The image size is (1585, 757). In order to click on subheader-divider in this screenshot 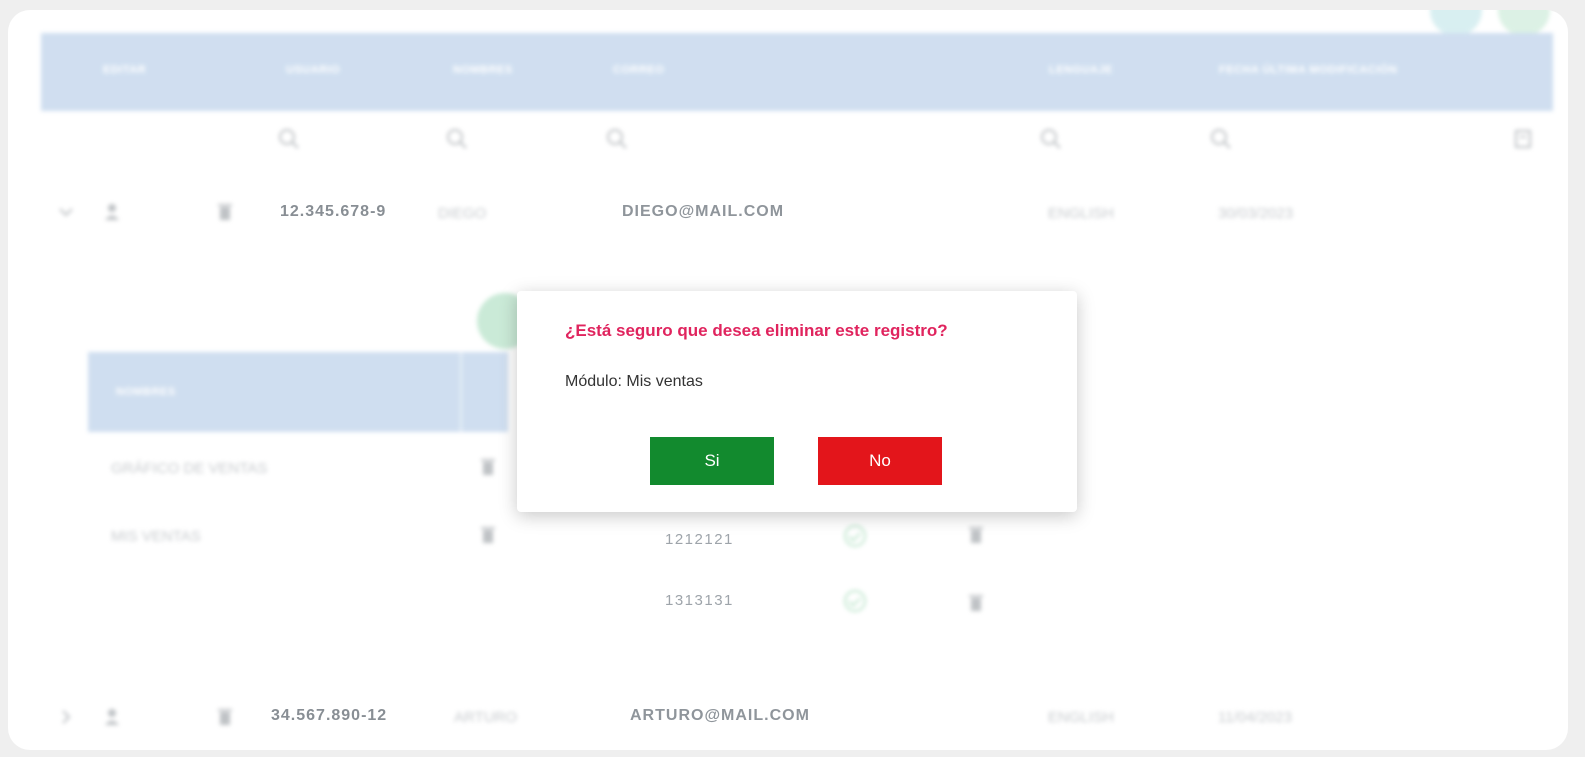, I will do `click(461, 392)`.